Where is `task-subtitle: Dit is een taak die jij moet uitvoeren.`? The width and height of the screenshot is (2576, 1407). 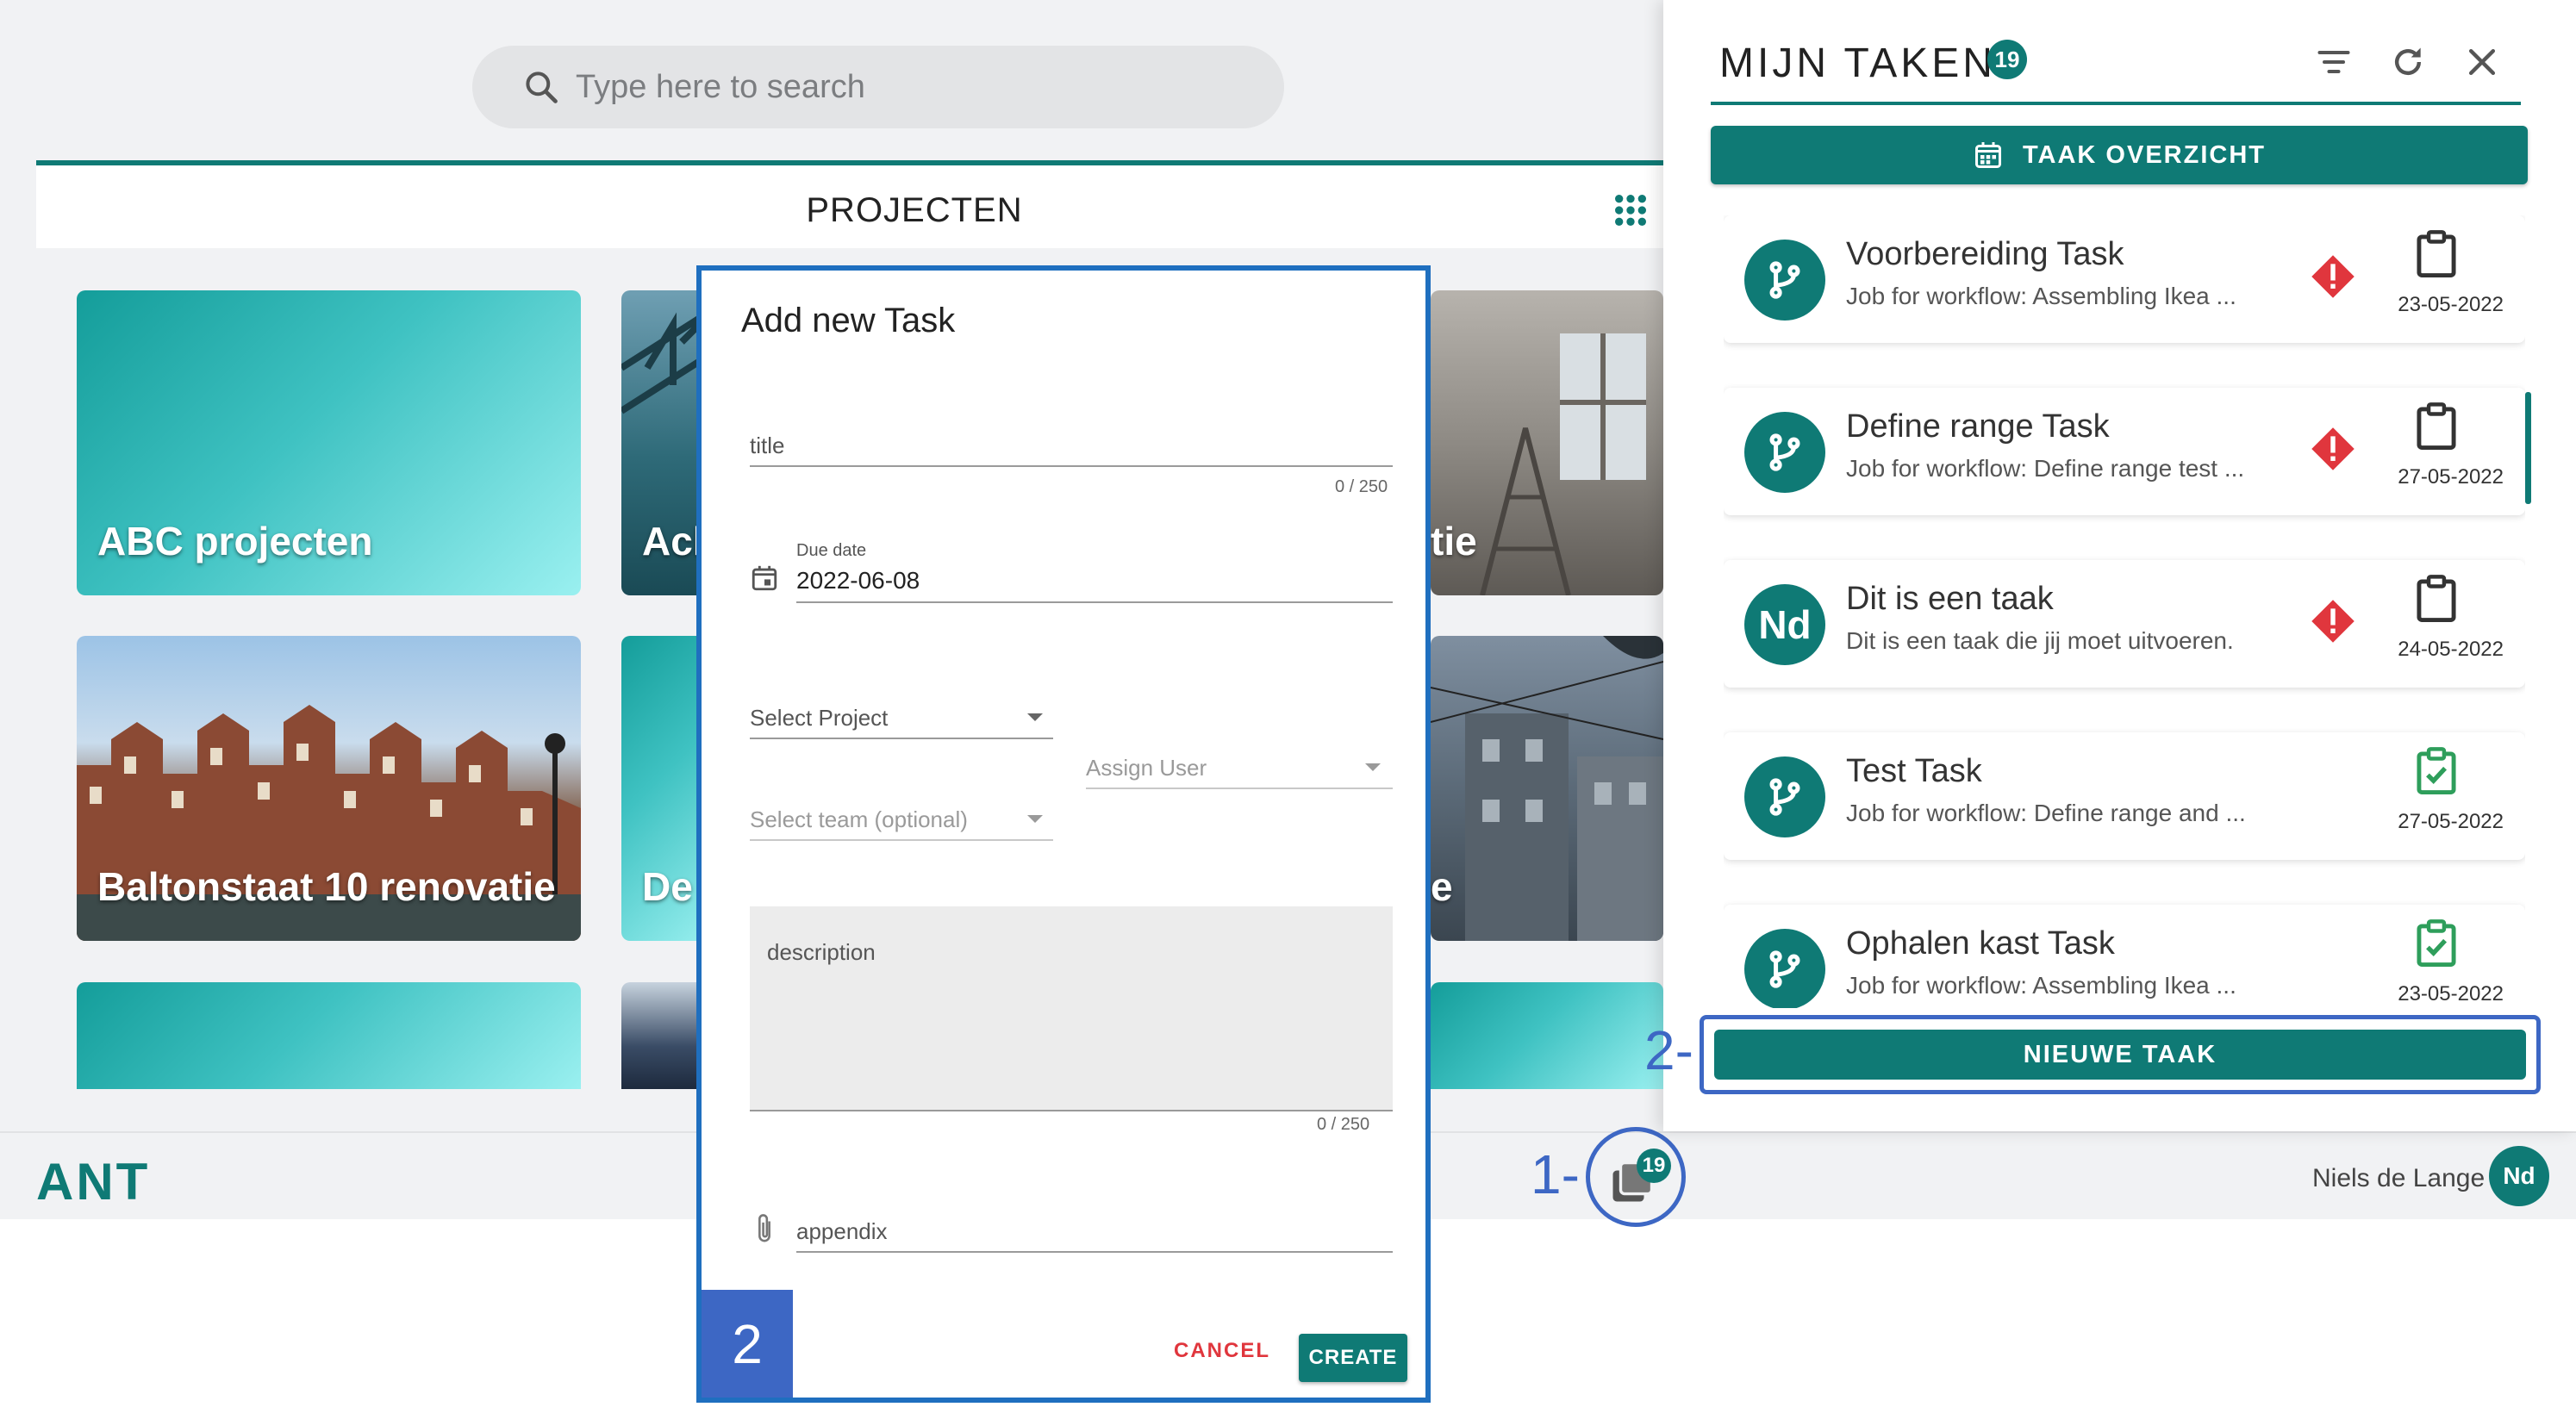 task-subtitle: Dit is een taak die jij moet uitvoeren. is located at coordinates (2040, 640).